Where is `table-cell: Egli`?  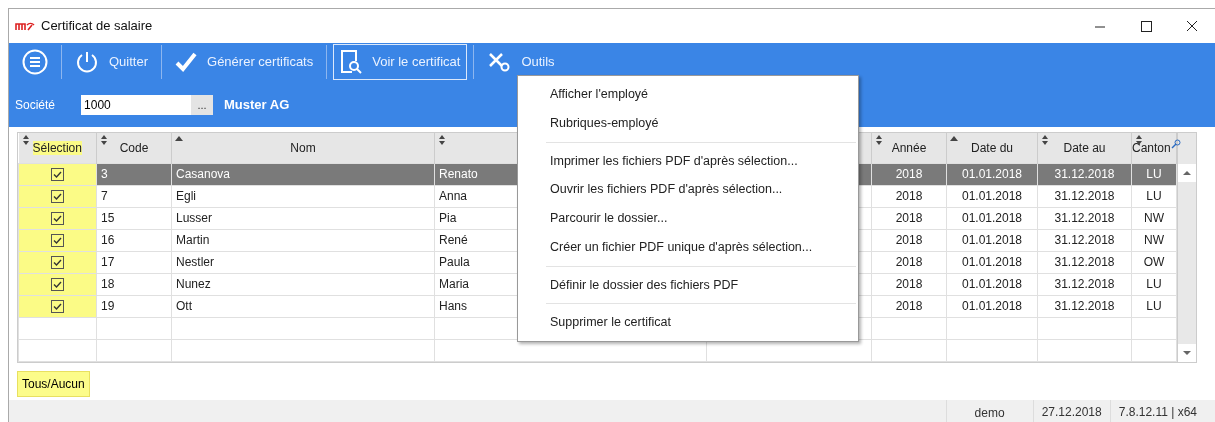 table-cell: Egli is located at coordinates (186, 196).